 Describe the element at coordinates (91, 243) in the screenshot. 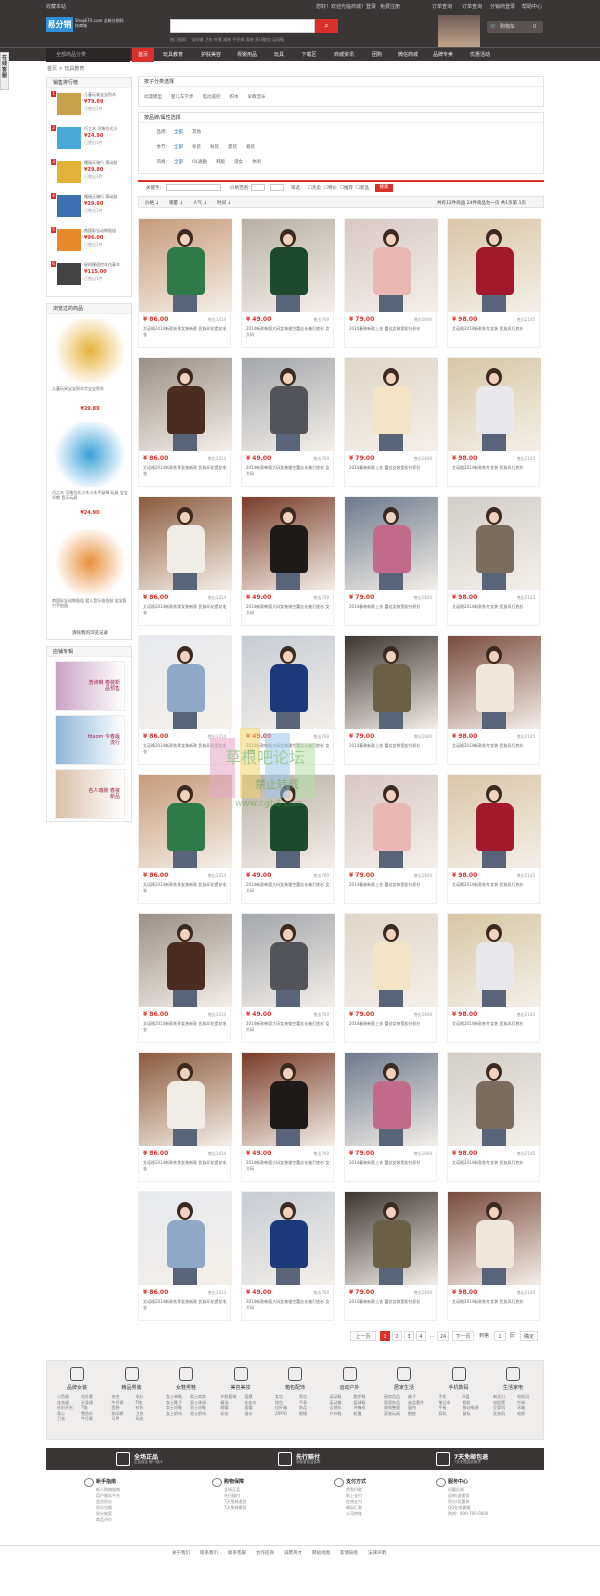

I see `ranking-item: 5 南国彩宝动物鼓组 ¥96.00 已售出1件` at that location.